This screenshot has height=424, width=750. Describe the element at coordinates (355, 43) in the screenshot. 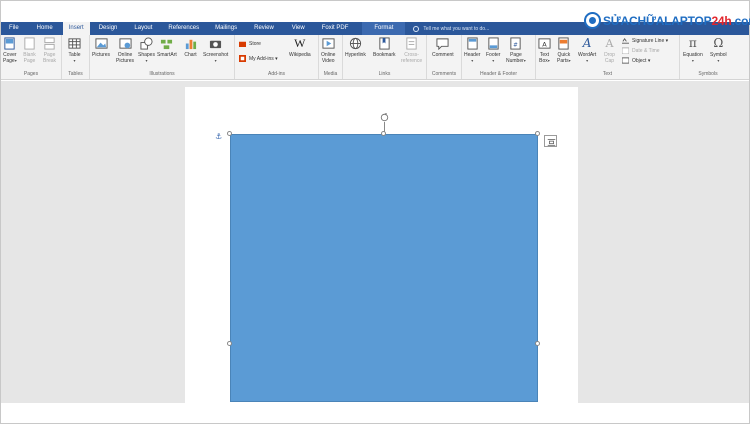

I see `globe-link-icon` at that location.